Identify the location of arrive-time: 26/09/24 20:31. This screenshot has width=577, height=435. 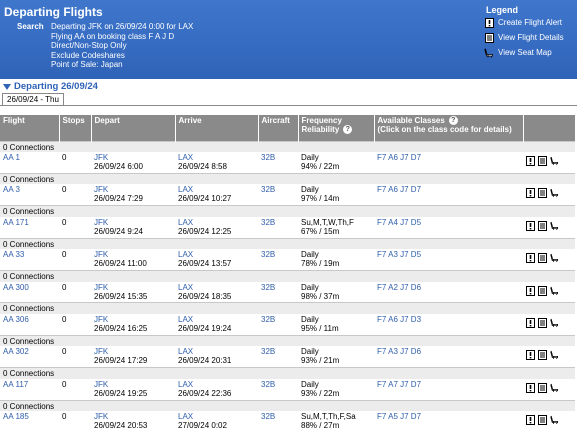
(205, 361).